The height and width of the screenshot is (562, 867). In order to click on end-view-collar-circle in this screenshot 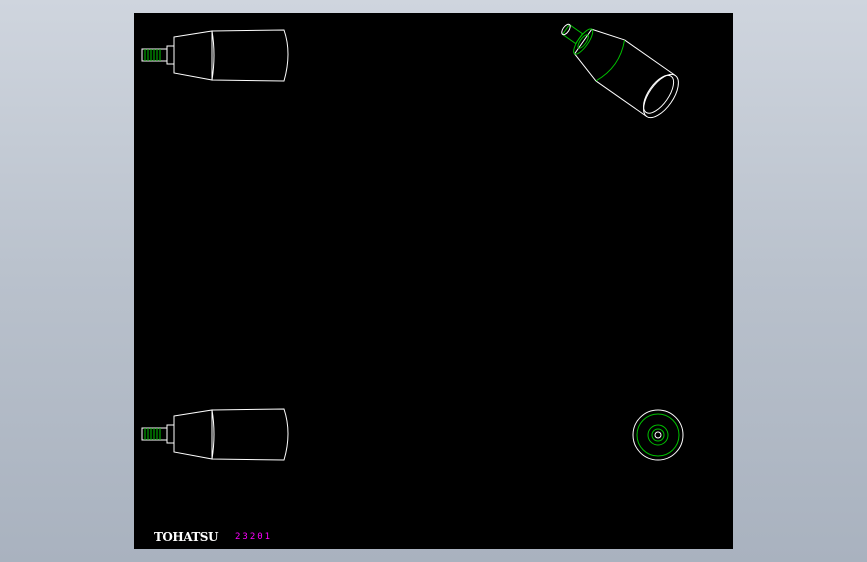, I will do `click(658, 435)`.